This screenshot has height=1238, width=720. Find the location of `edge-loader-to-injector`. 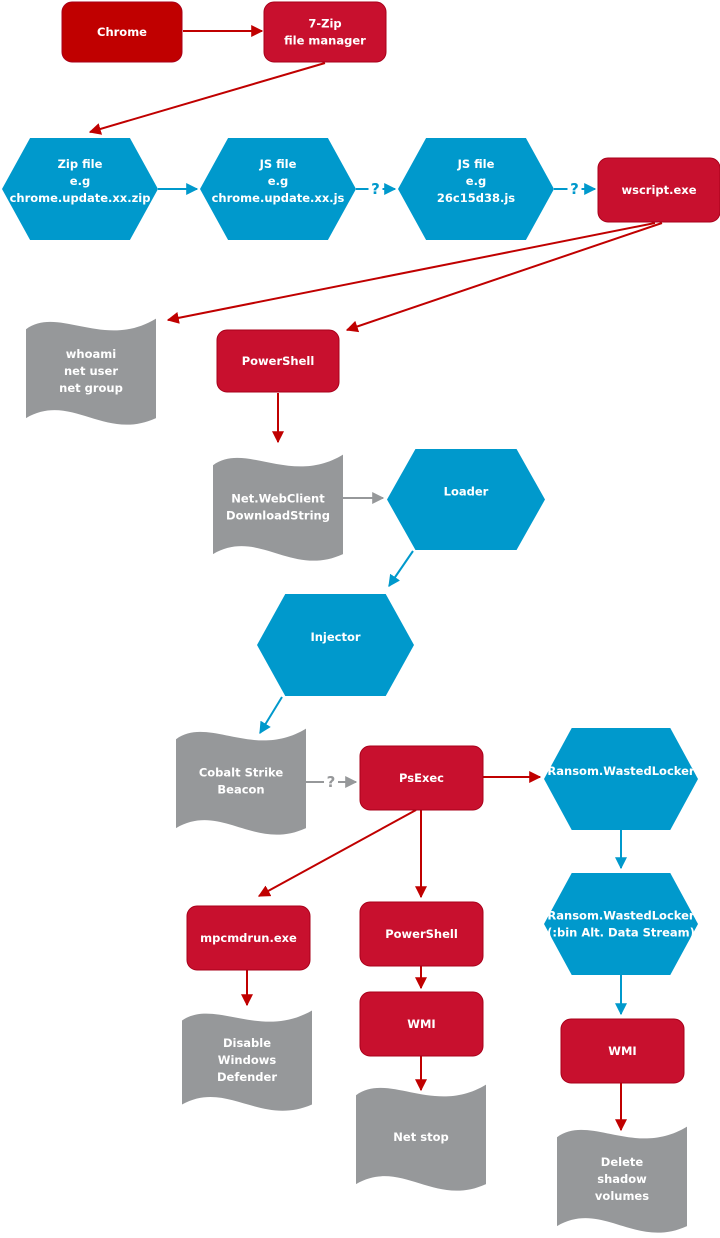

edge-loader-to-injector is located at coordinates (401, 568).